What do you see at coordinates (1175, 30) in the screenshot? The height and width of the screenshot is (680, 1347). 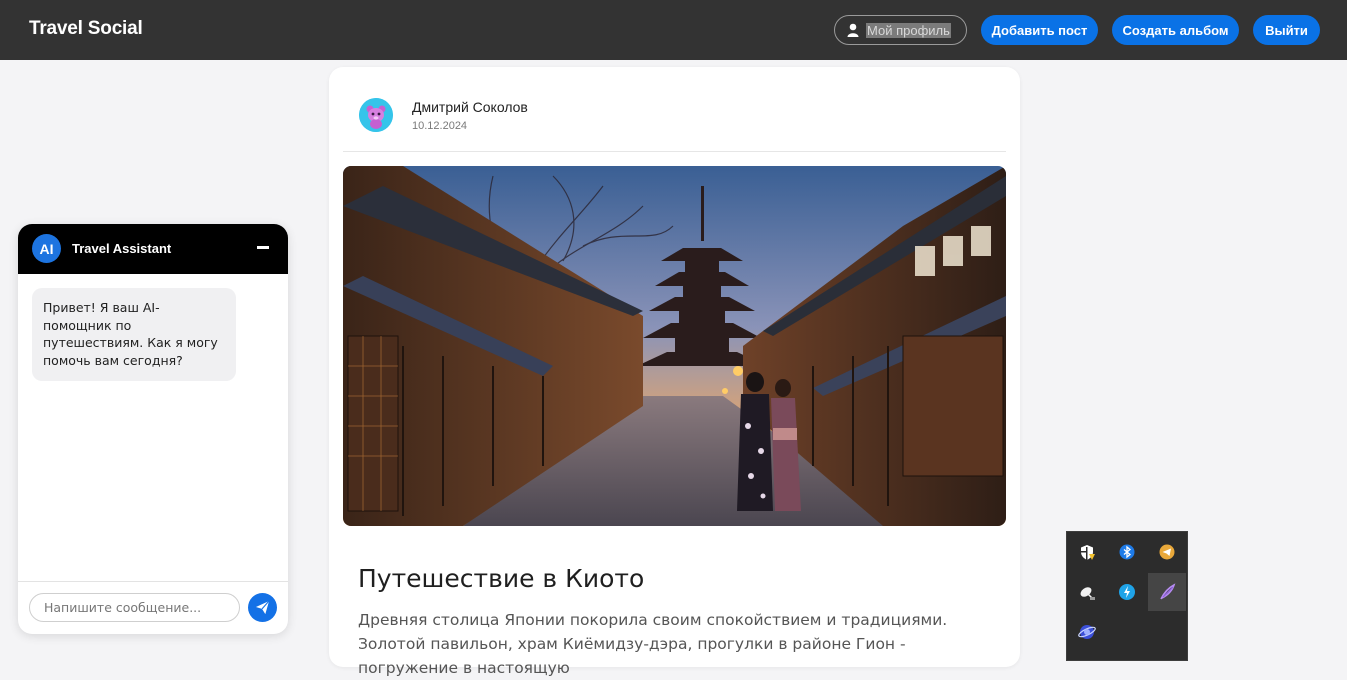 I see `create-album-button: Создать альбом` at bounding box center [1175, 30].